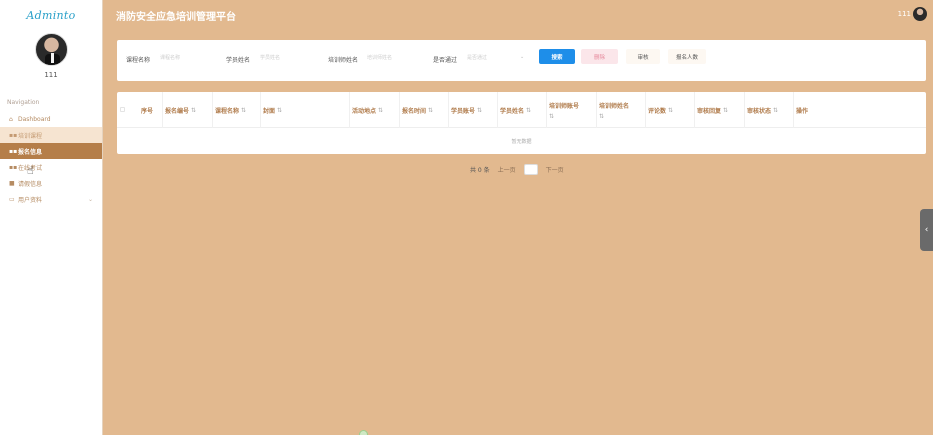 The image size is (933, 435). I want to click on column-header: 审核回复 ⇅, so click(720, 110).